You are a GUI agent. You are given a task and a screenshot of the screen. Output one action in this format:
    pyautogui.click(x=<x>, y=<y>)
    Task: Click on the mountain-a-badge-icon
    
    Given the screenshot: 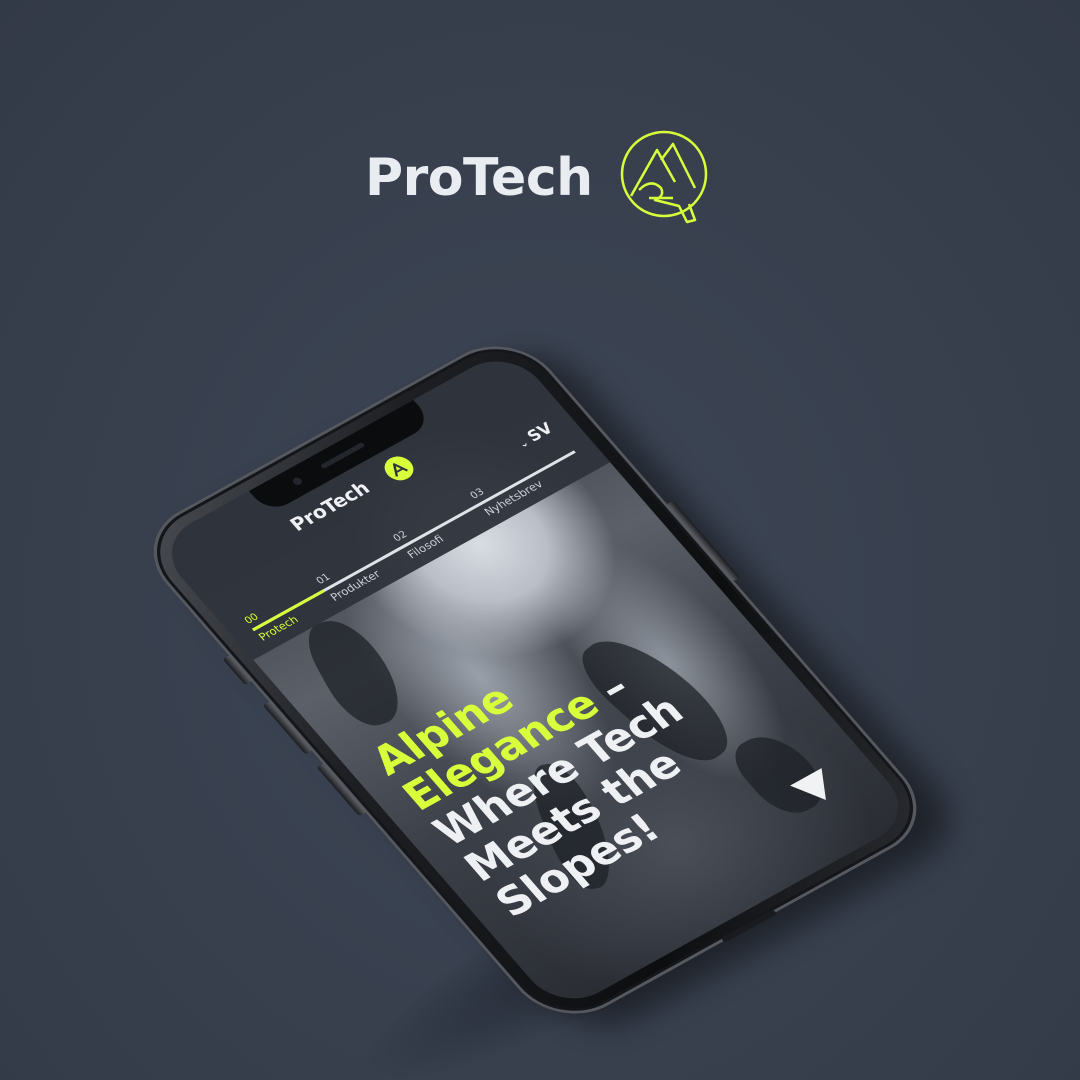 What is the action you would take?
    pyautogui.click(x=399, y=468)
    